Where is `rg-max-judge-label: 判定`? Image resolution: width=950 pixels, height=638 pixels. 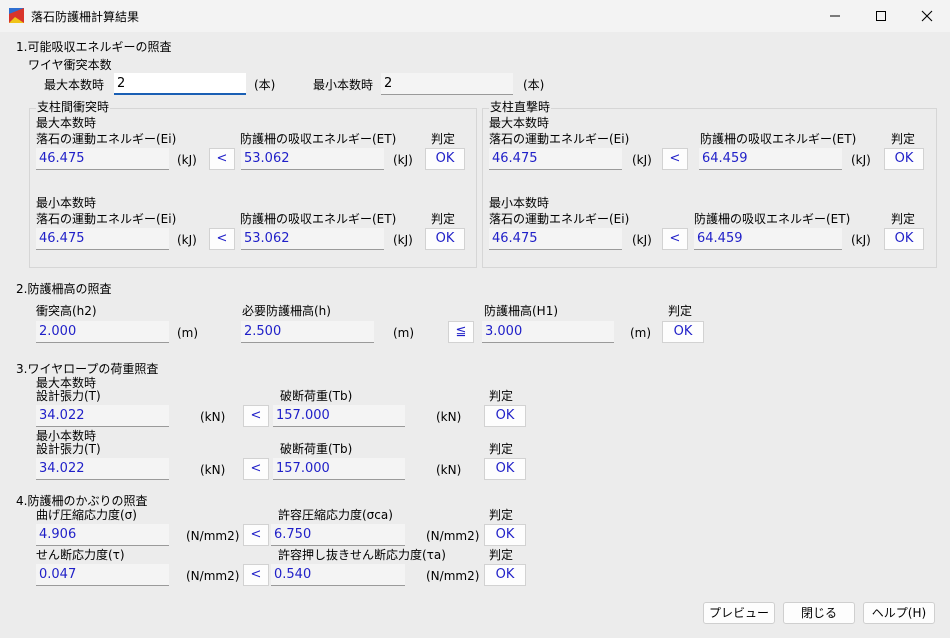 rg-max-judge-label: 判定 is located at coordinates (903, 139).